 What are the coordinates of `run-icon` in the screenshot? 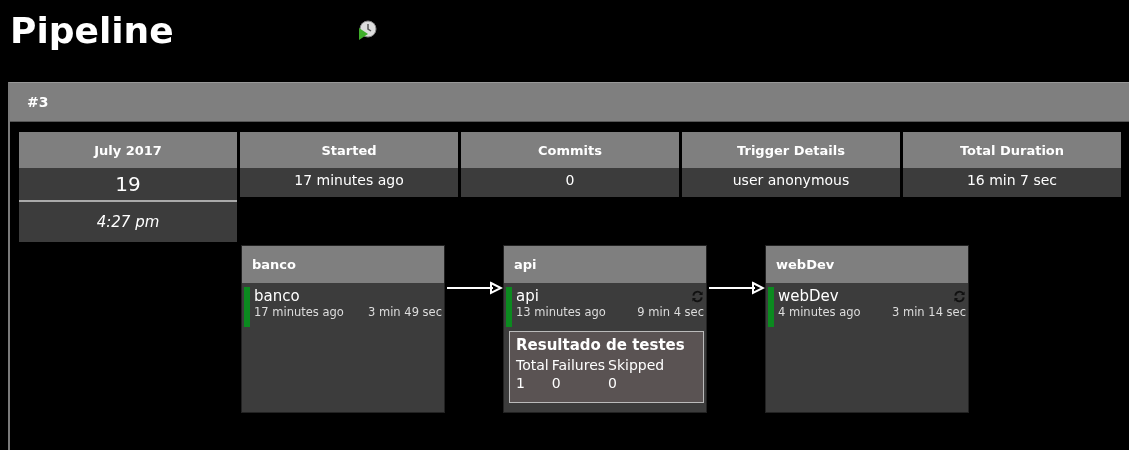 It's located at (367, 30).